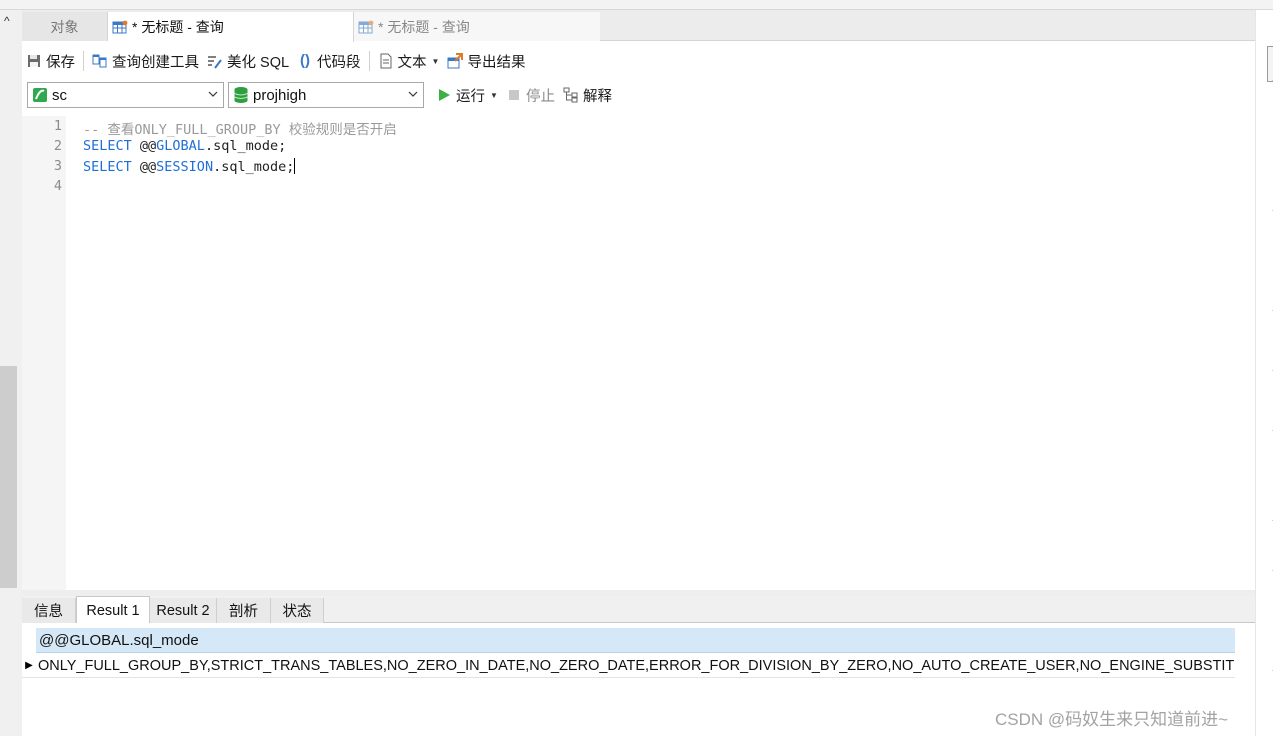 The width and height of the screenshot is (1273, 736). What do you see at coordinates (326, 95) in the screenshot?
I see `database-select: projhigh` at bounding box center [326, 95].